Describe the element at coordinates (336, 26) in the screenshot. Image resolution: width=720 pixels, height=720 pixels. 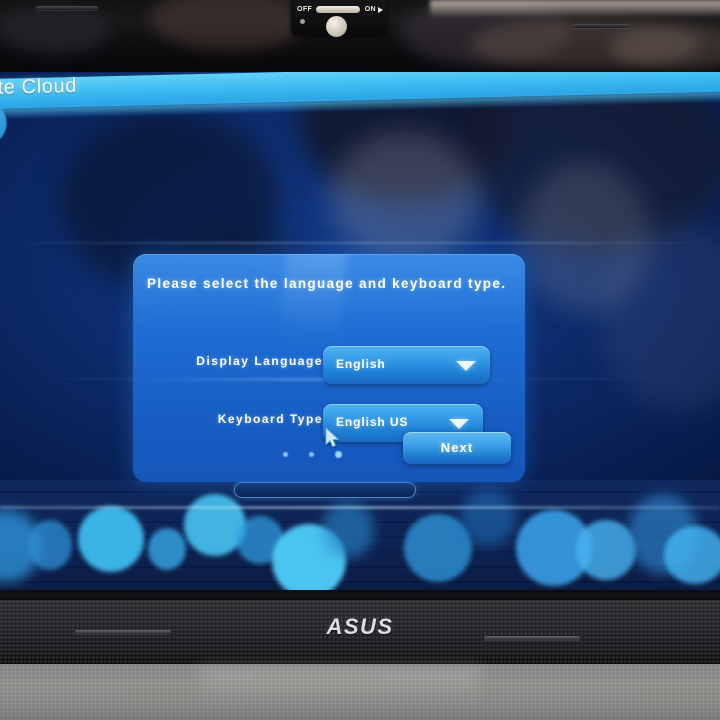
I see `switch-knob` at that location.